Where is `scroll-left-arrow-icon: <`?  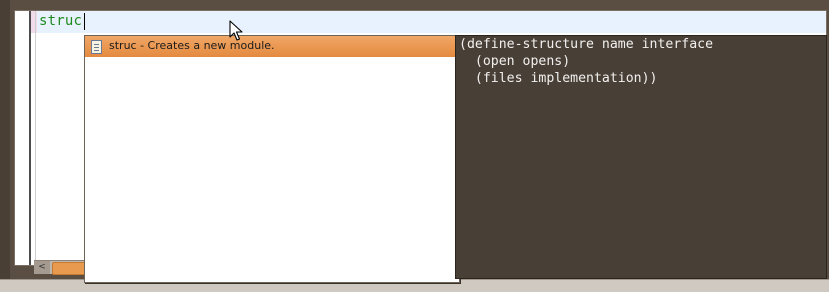 scroll-left-arrow-icon: < is located at coordinates (42, 267).